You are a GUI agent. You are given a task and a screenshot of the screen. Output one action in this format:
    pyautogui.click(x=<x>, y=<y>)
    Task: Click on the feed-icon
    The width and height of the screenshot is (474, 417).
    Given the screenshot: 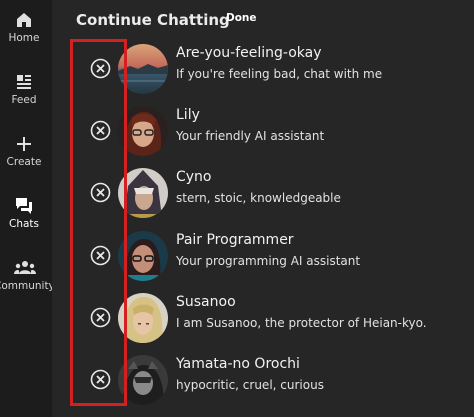 What is the action you would take?
    pyautogui.click(x=24, y=82)
    